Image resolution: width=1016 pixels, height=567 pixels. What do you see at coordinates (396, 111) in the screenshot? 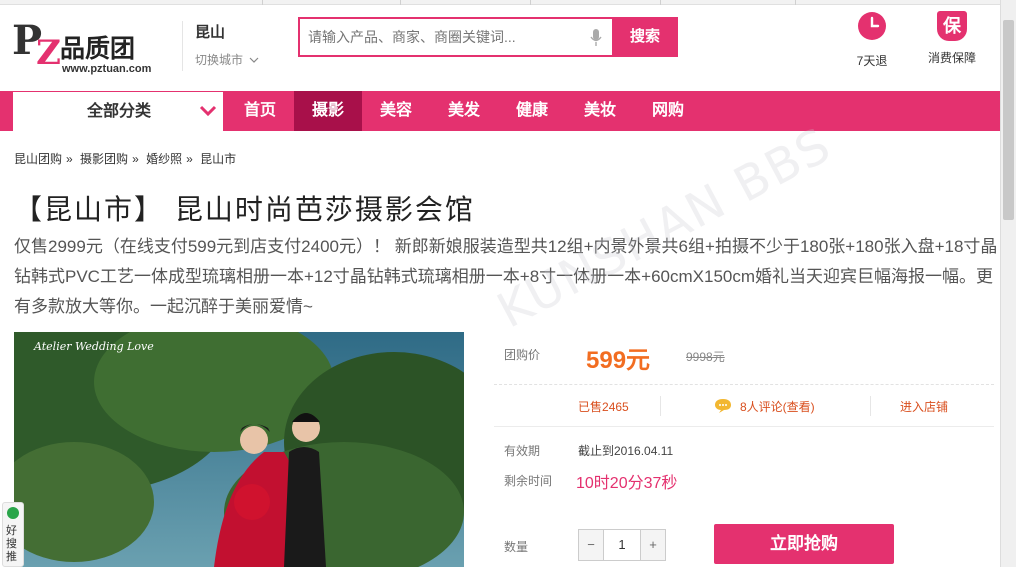
I see `nav-item-beauty: 美容` at bounding box center [396, 111].